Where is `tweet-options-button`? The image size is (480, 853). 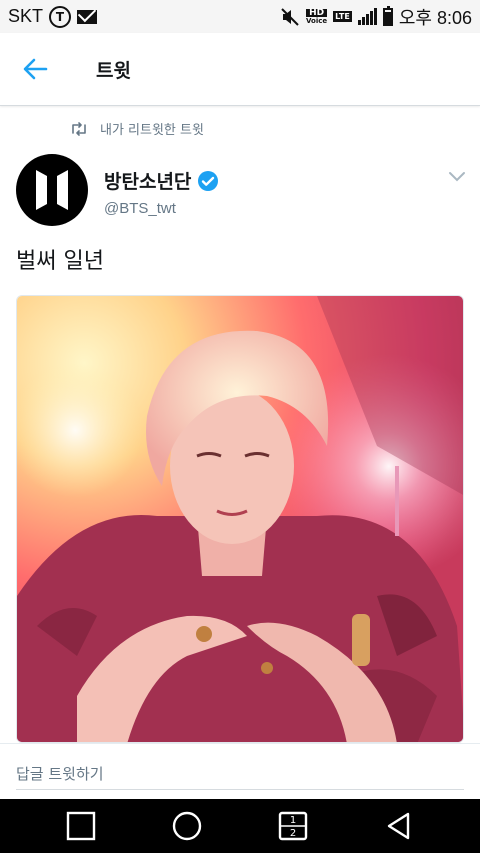
tweet-options-button is located at coordinates (457, 177).